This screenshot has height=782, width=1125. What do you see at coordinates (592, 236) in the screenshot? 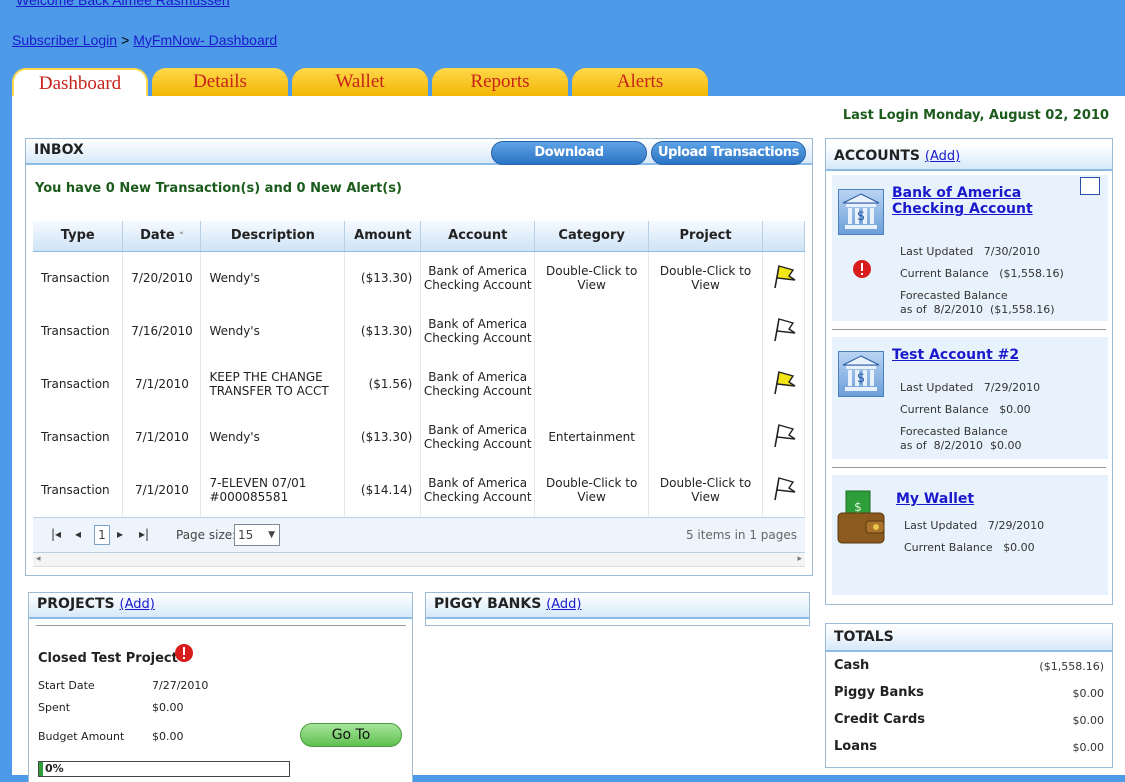
I see `column-category: Category` at bounding box center [592, 236].